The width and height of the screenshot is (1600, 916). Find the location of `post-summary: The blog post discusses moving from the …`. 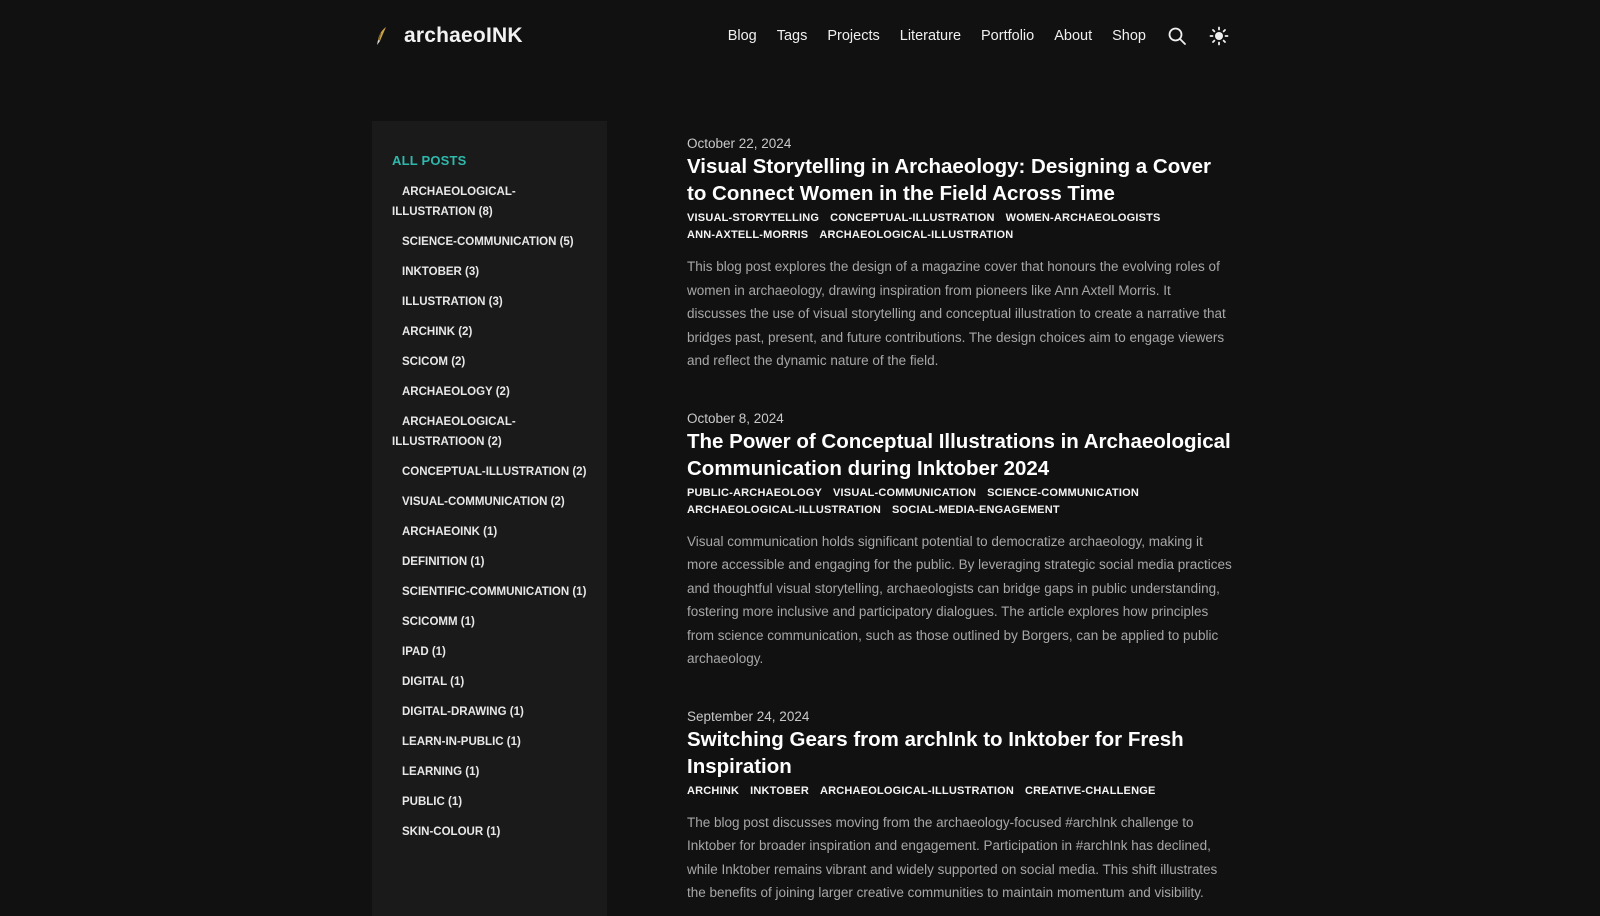

post-summary: The blog post discusses moving from the … is located at coordinates (952, 857).